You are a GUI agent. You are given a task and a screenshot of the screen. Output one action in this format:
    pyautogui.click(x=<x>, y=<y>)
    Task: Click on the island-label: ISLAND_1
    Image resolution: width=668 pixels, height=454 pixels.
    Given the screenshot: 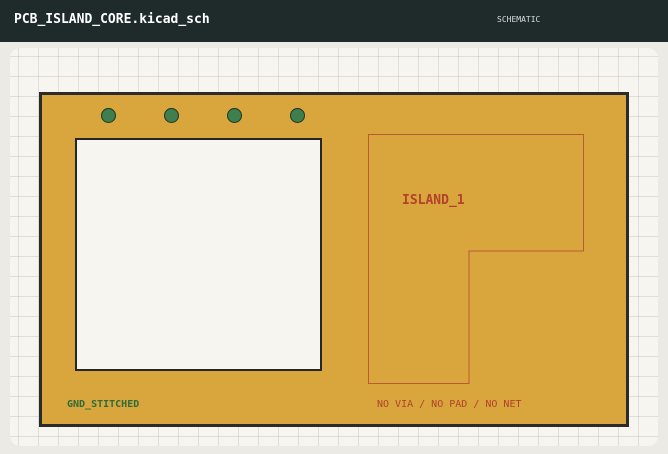 What is the action you would take?
    pyautogui.click(x=433, y=200)
    